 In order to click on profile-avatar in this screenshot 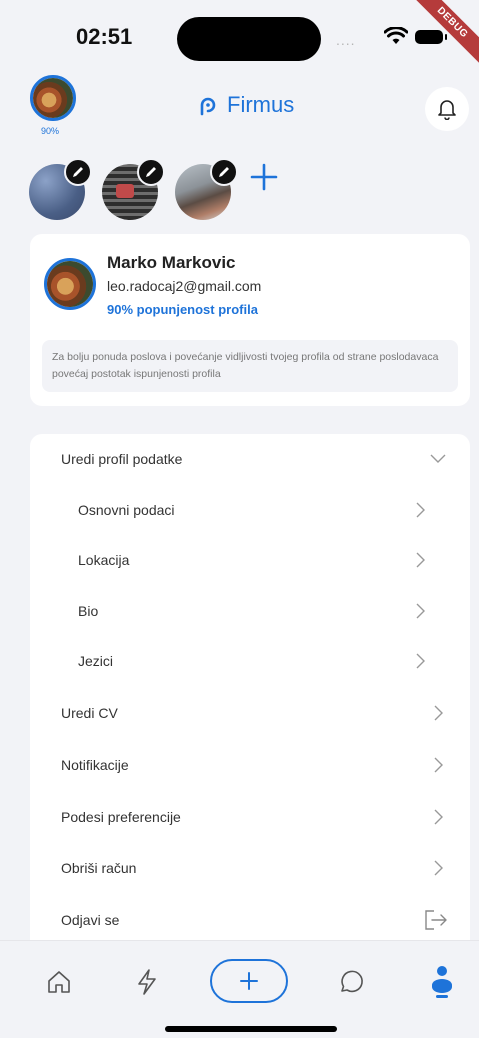, I will do `click(70, 284)`.